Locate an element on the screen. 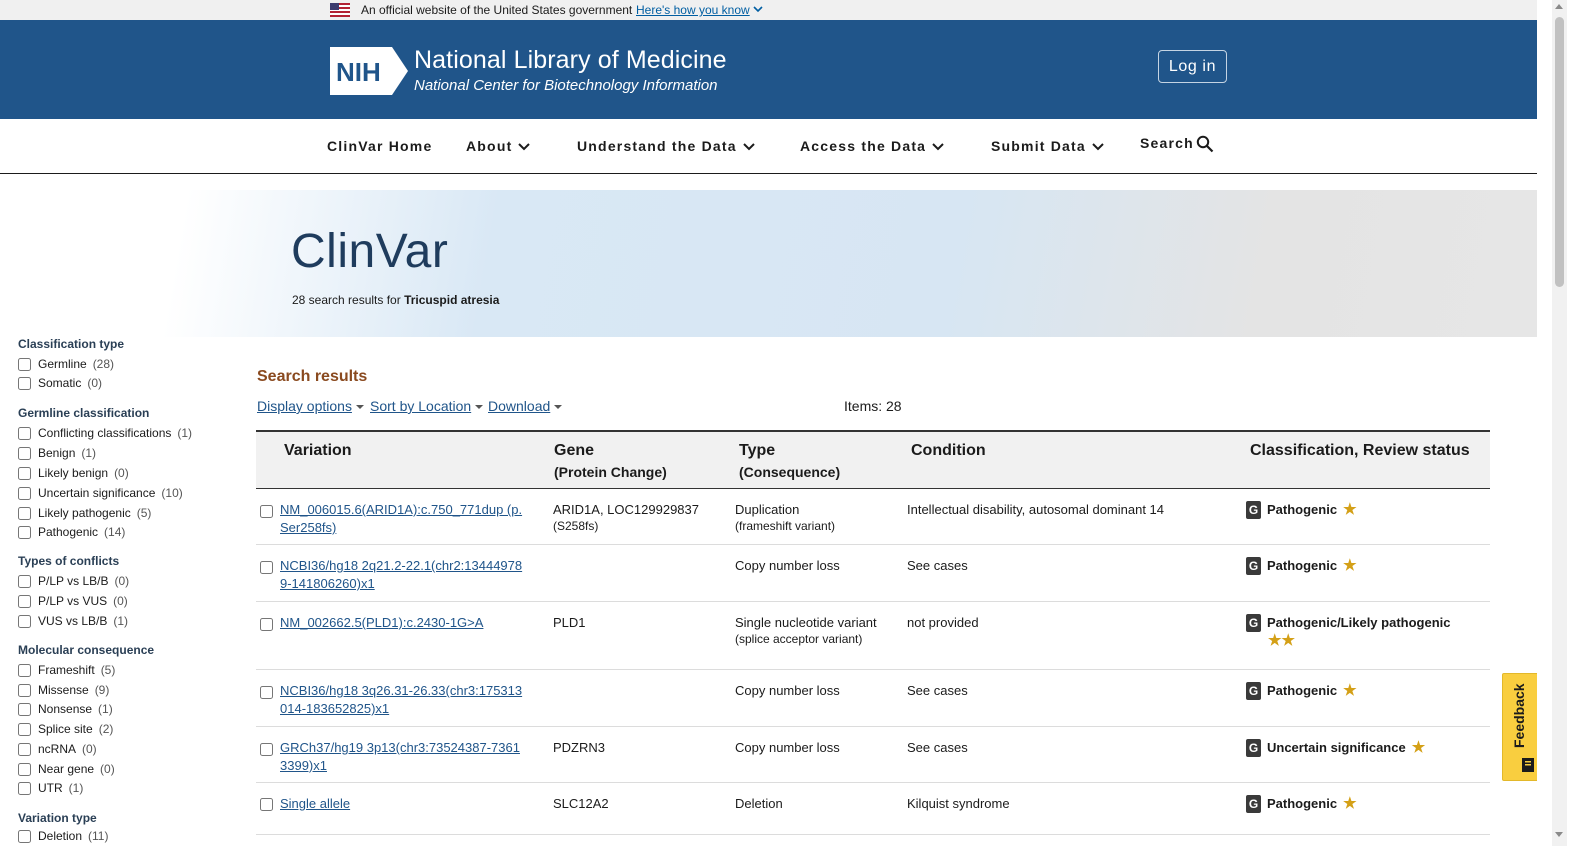  login-button: Log in is located at coordinates (1192, 66).